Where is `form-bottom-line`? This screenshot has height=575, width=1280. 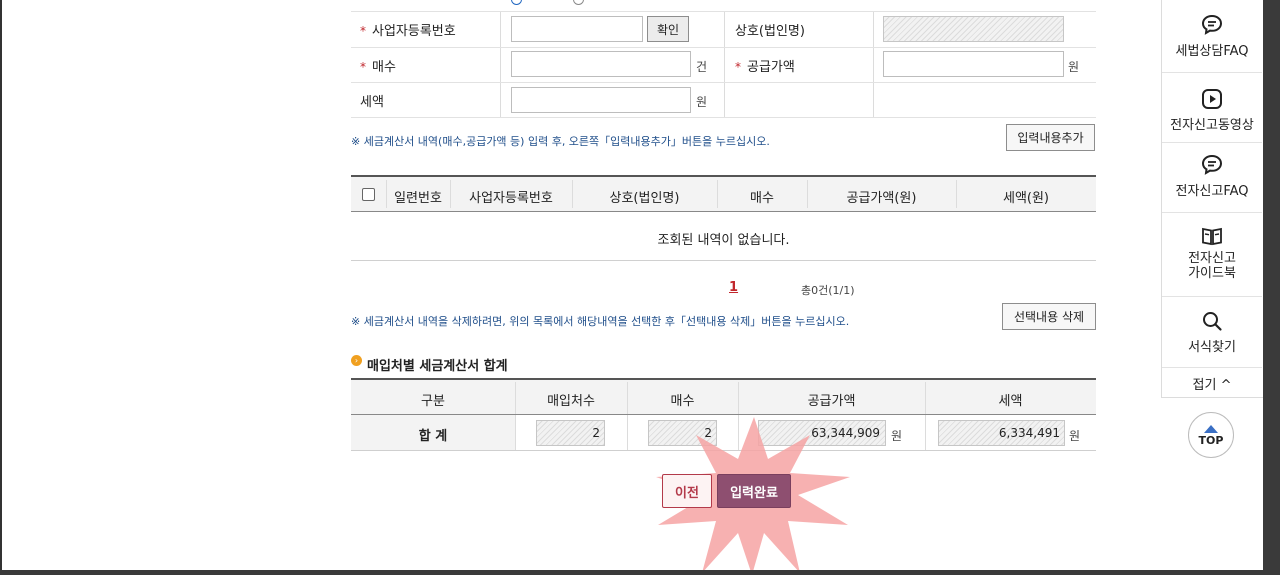 form-bottom-line is located at coordinates (723, 117).